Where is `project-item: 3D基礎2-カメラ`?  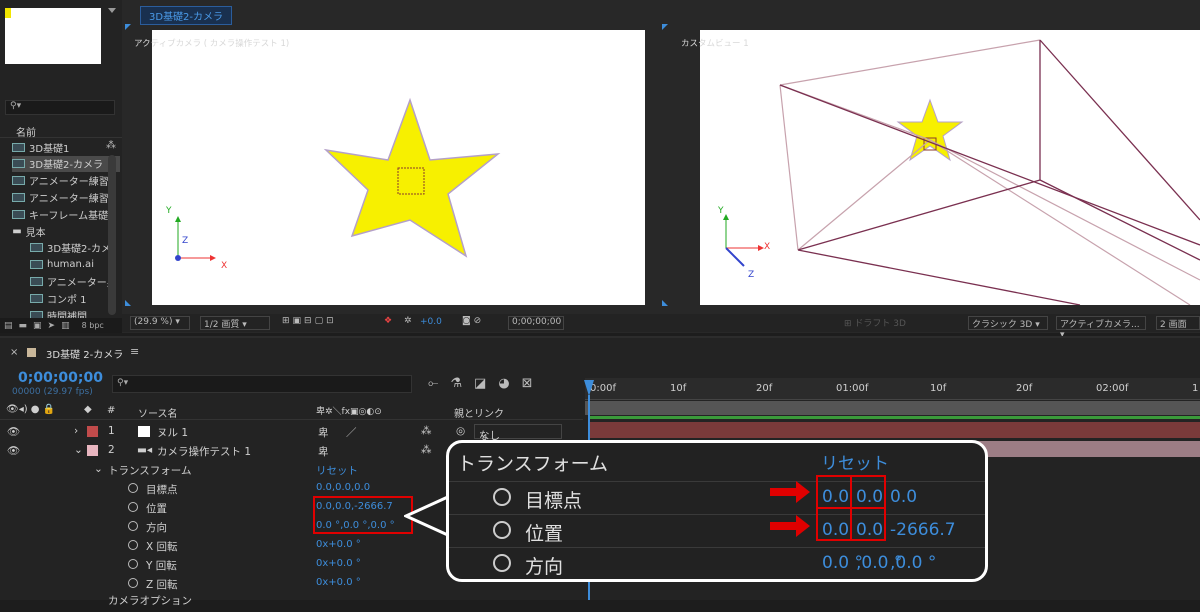
project-item: 3D基礎2-カメラ is located at coordinates (66, 163).